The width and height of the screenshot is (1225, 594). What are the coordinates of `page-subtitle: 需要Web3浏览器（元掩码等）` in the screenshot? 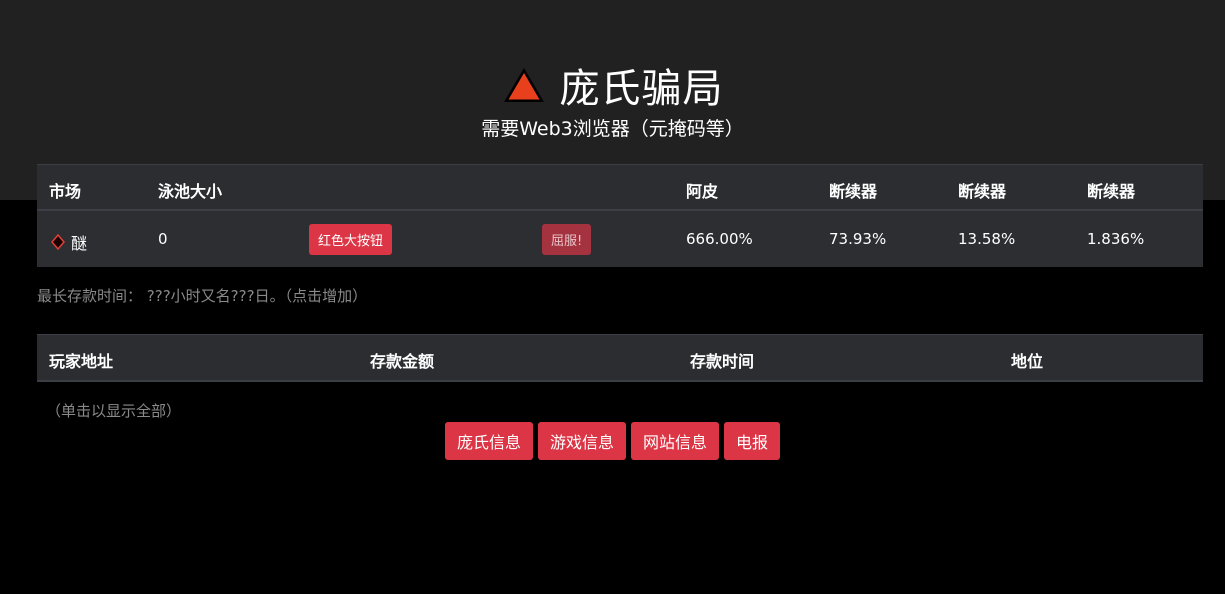 It's located at (612, 129).